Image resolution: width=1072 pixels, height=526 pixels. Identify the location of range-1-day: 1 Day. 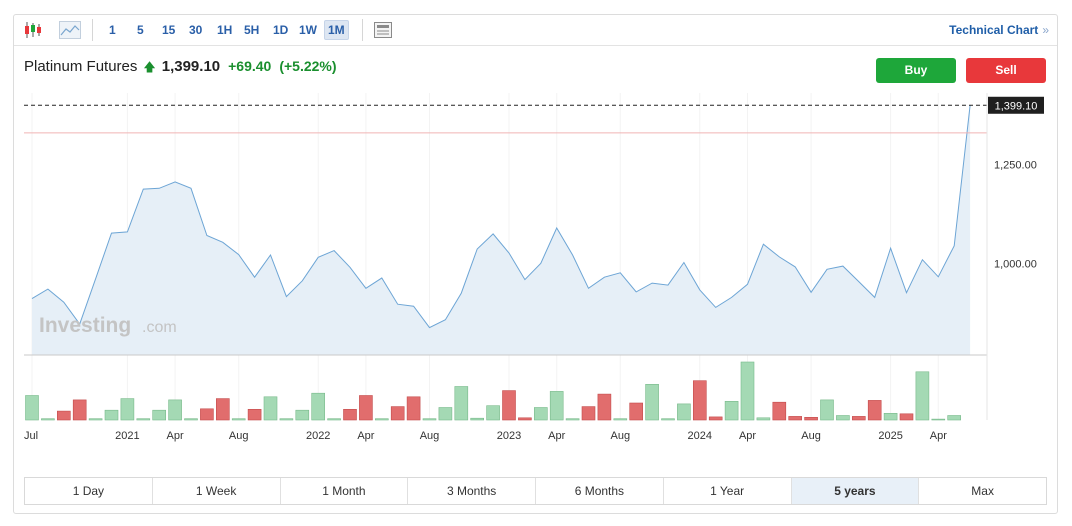
(89, 491).